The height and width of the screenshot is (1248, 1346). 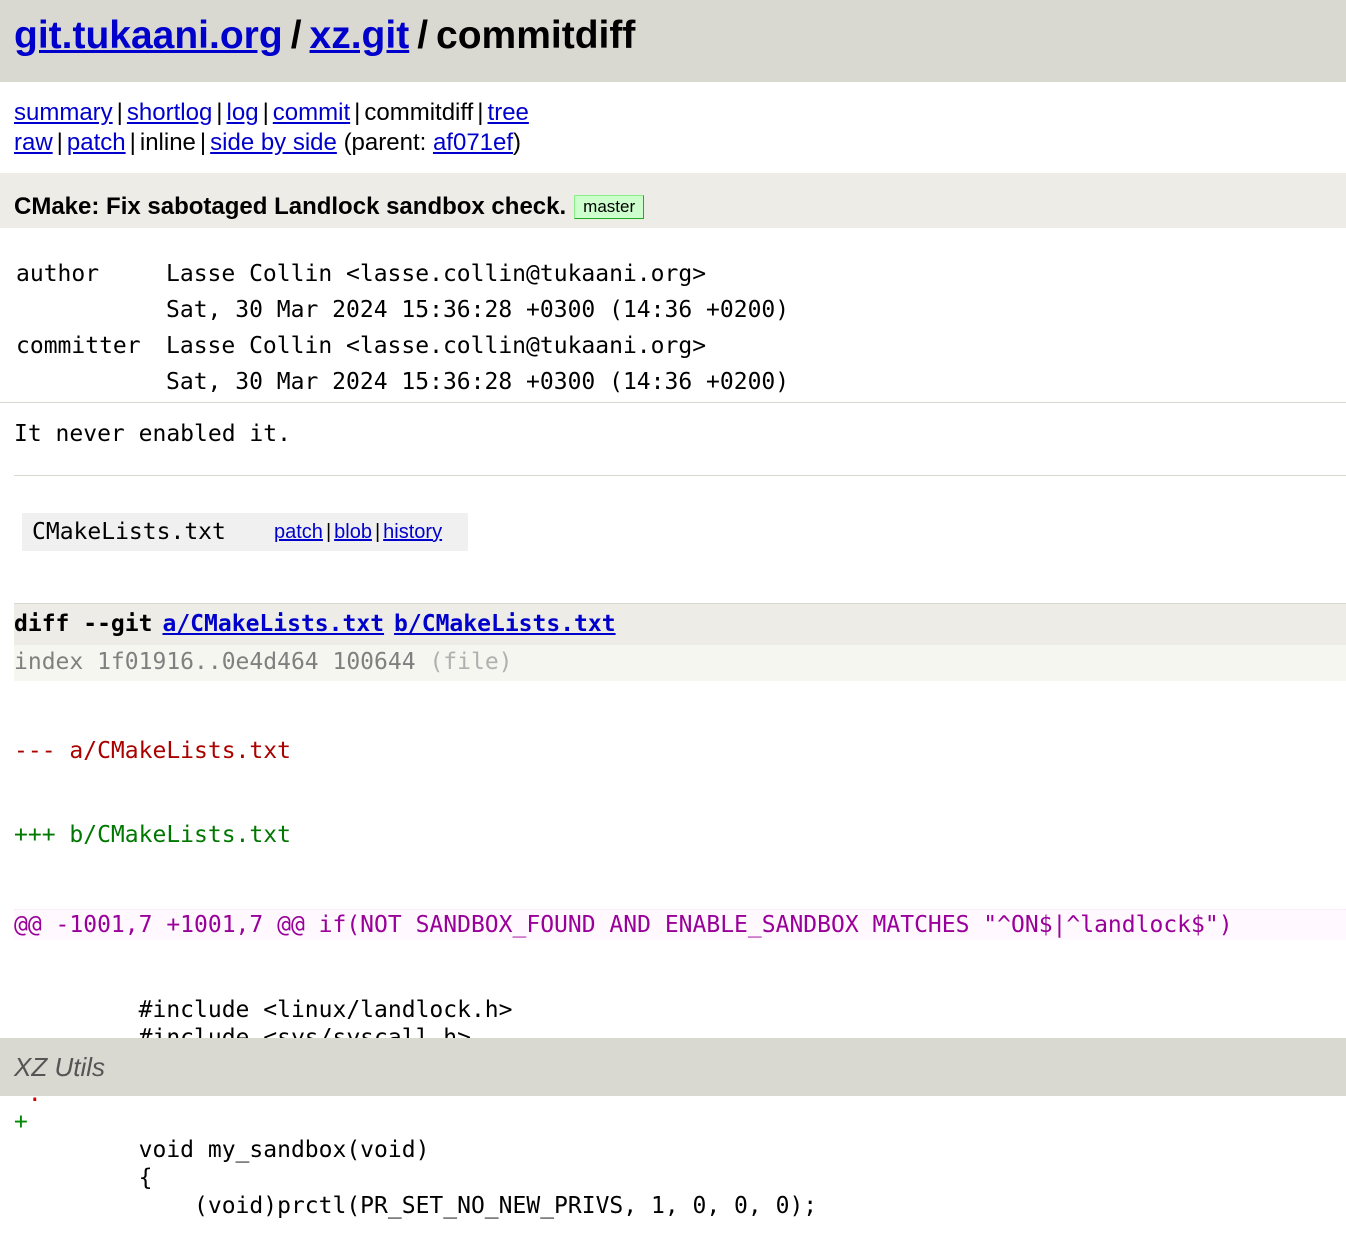 I want to click on diff-b-path-link: b/CMakeLists.txt, so click(x=505, y=624).